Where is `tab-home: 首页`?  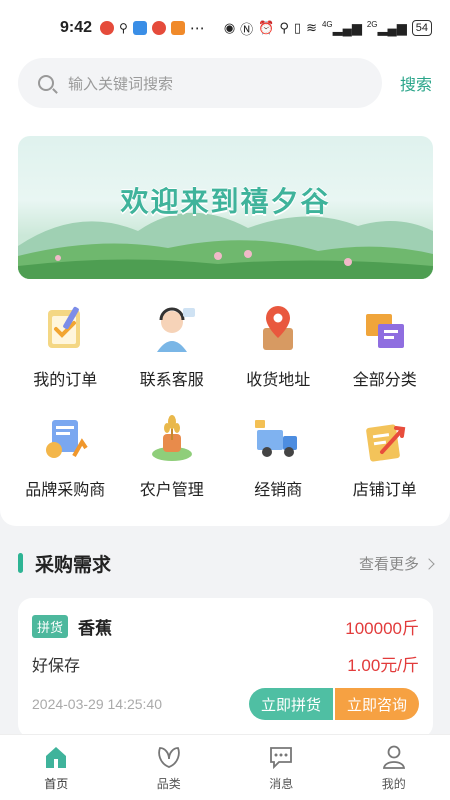 tab-home: 首页 is located at coordinates (56, 767).